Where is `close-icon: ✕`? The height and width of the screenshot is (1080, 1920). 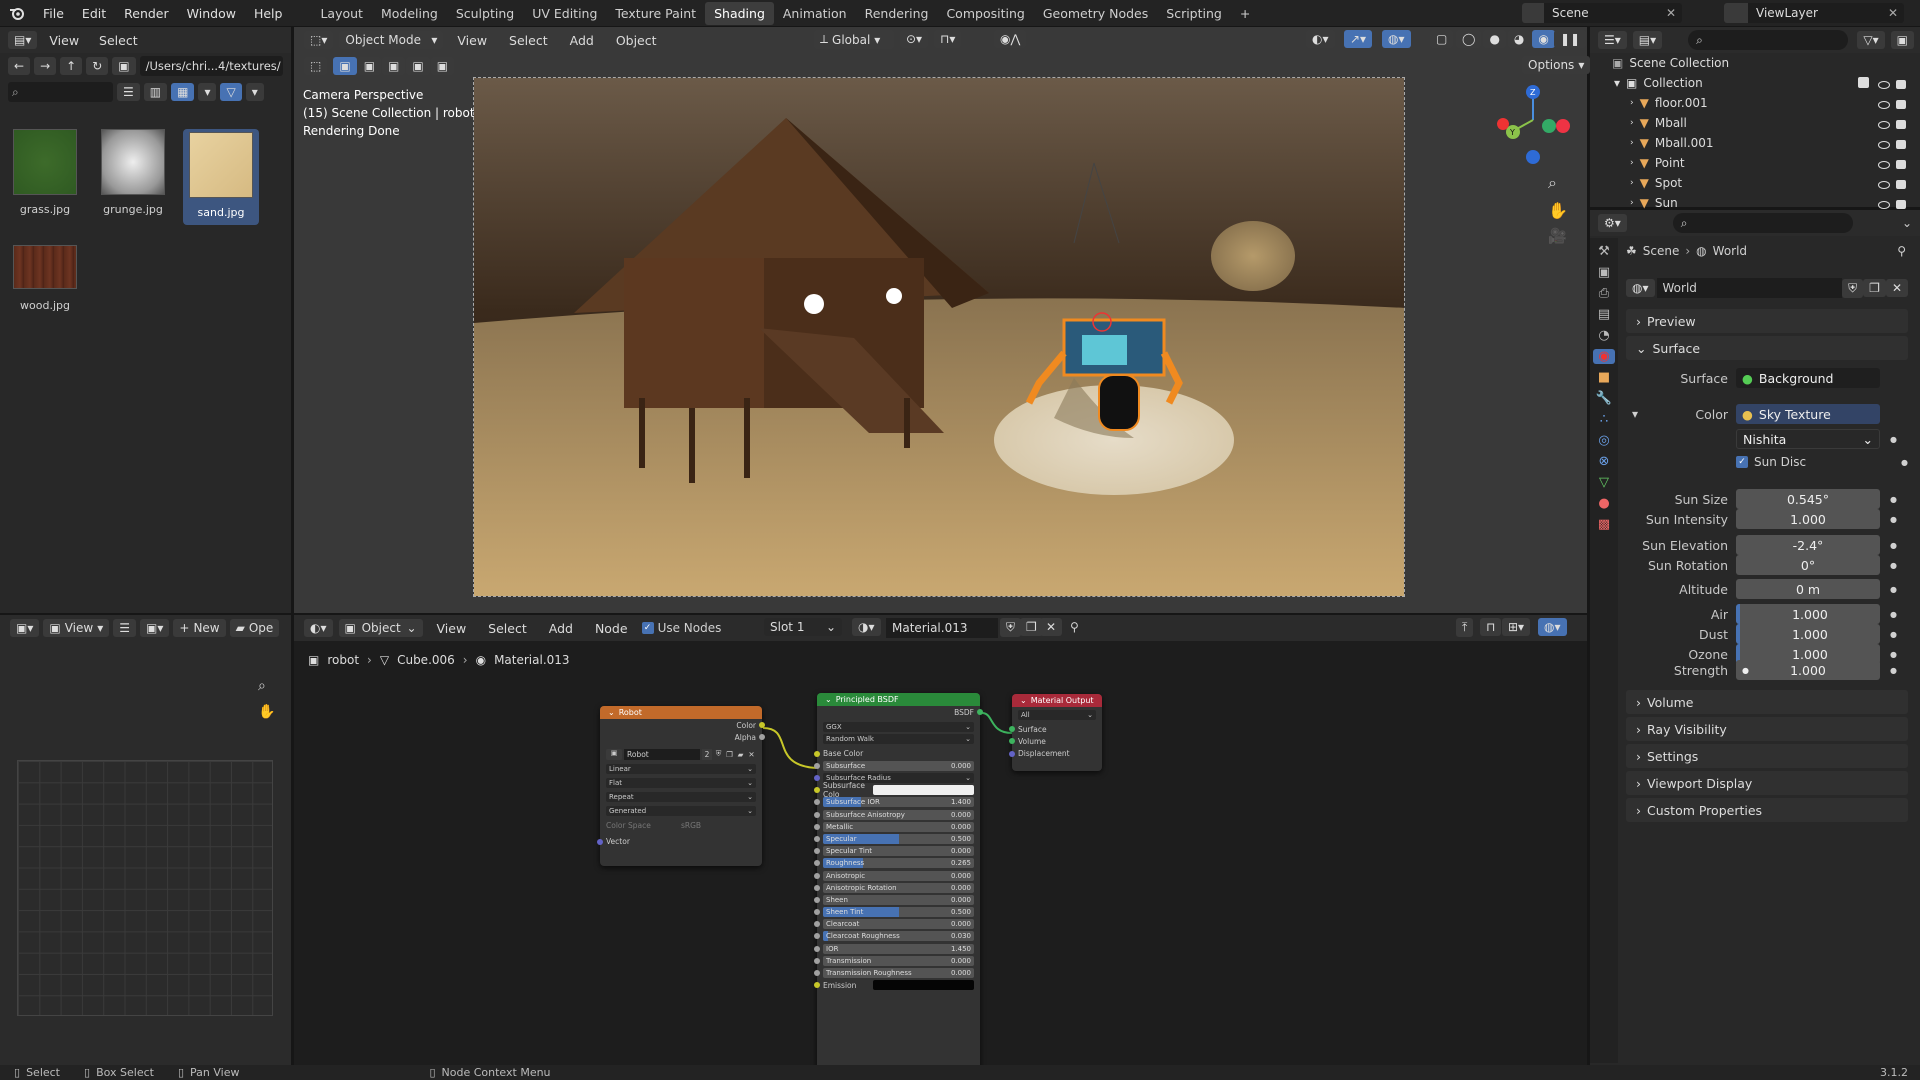 close-icon: ✕ is located at coordinates (1893, 13).